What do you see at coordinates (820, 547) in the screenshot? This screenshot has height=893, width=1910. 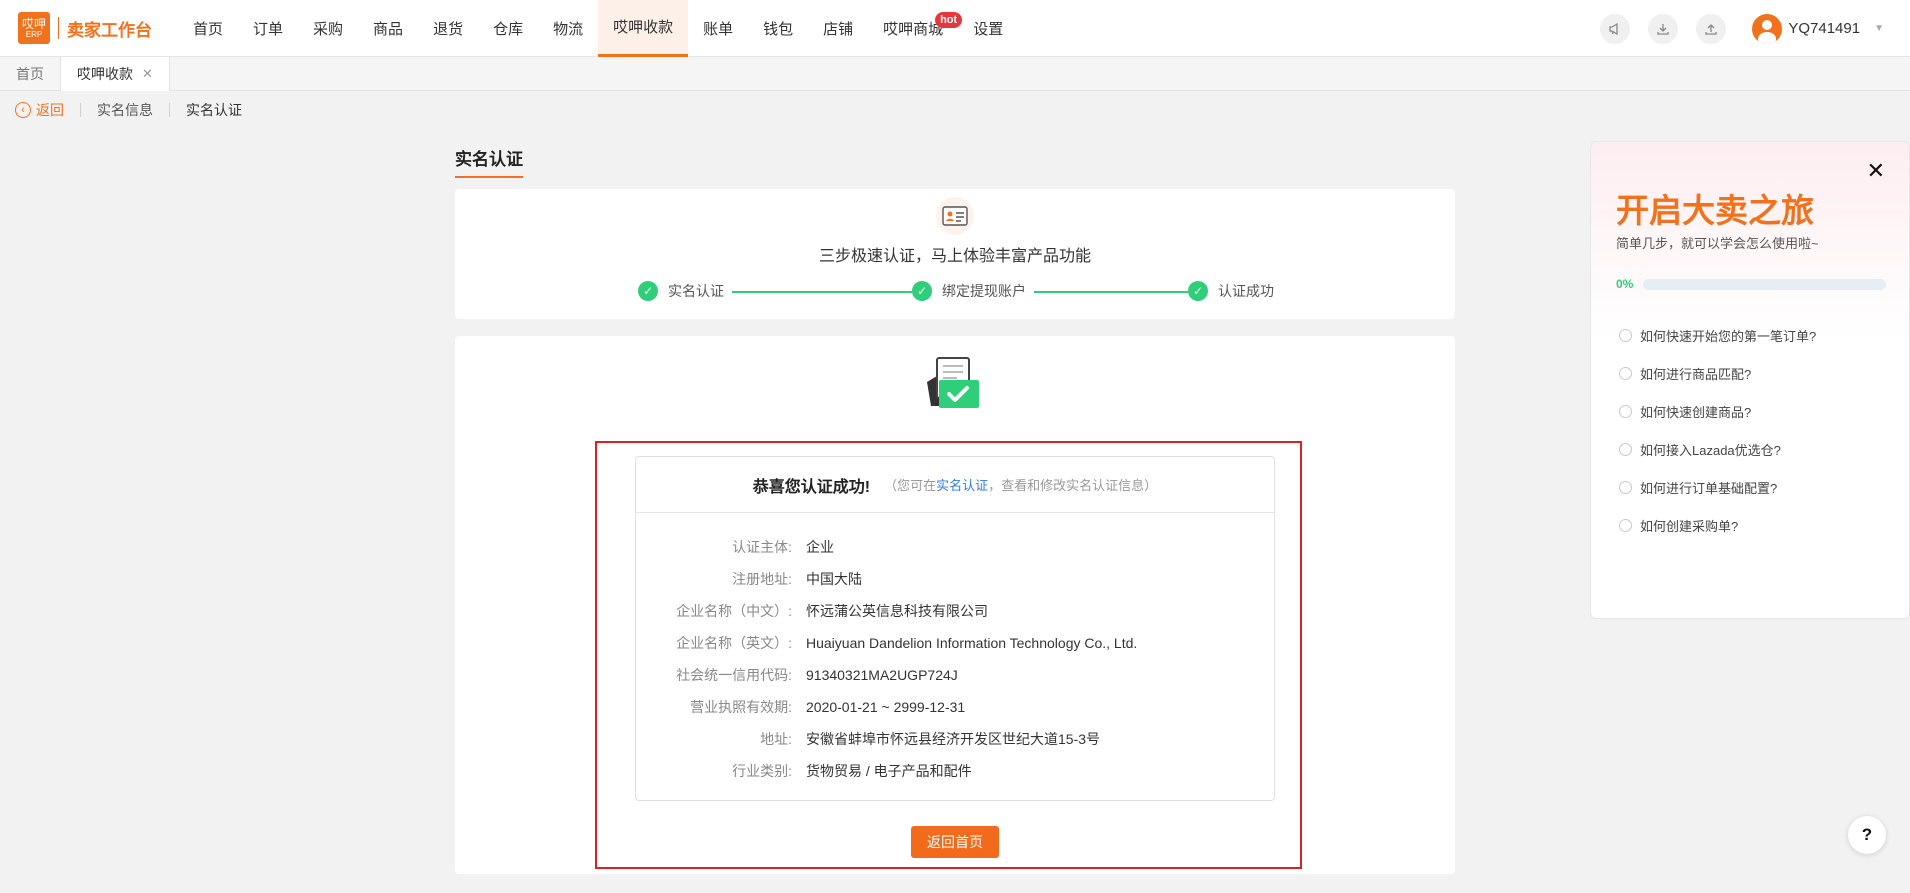 I see `info-value: 企业` at bounding box center [820, 547].